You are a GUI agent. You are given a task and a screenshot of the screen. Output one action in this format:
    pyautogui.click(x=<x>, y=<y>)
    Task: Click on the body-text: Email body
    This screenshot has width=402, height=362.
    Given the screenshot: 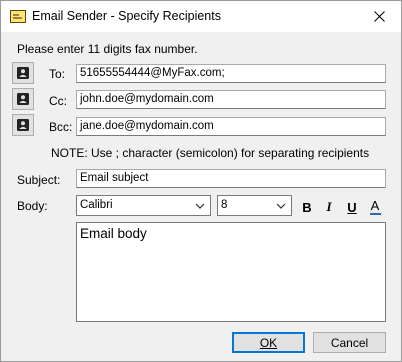 What is the action you would take?
    pyautogui.click(x=113, y=233)
    